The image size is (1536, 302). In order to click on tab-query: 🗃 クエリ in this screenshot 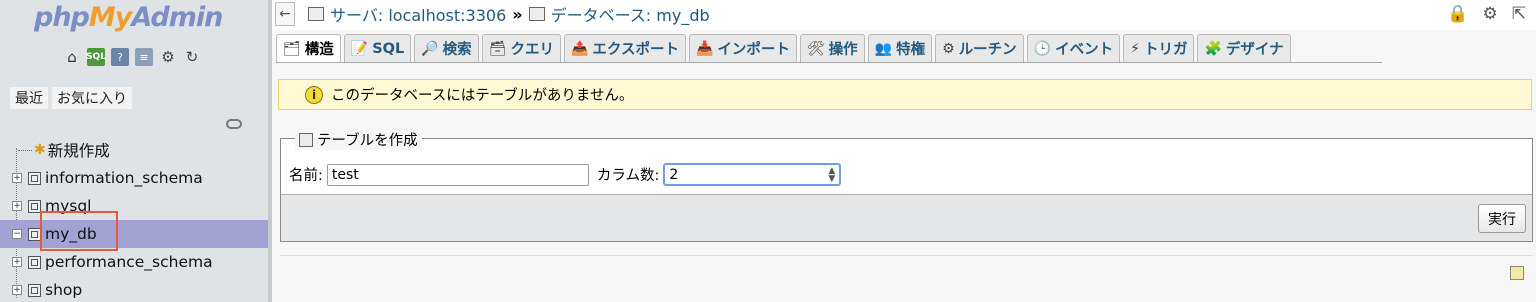, I will do `click(521, 48)`.